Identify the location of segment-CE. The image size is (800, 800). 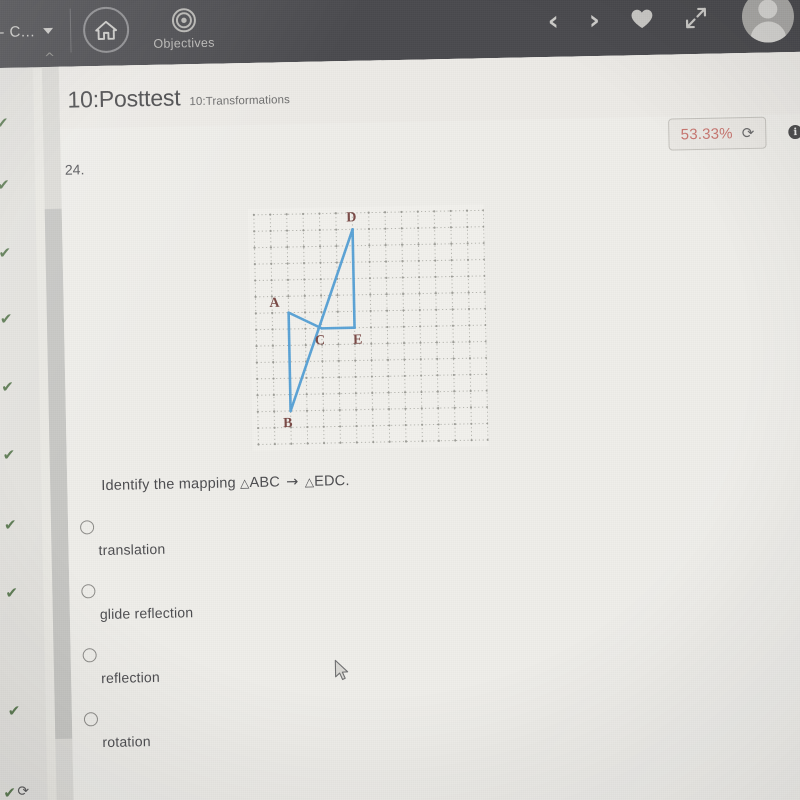
(338, 328).